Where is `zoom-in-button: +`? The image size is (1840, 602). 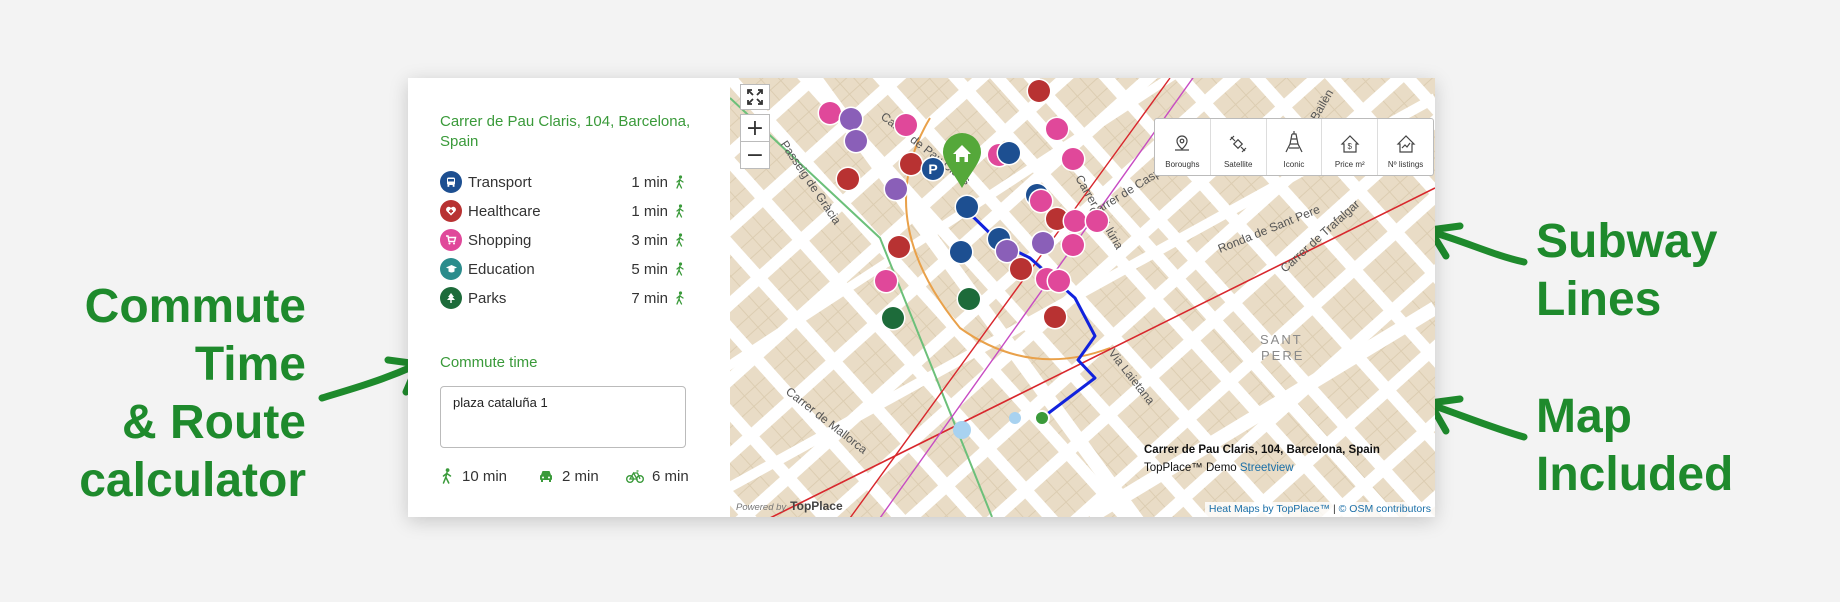
zoom-in-button: + is located at coordinates (755, 128).